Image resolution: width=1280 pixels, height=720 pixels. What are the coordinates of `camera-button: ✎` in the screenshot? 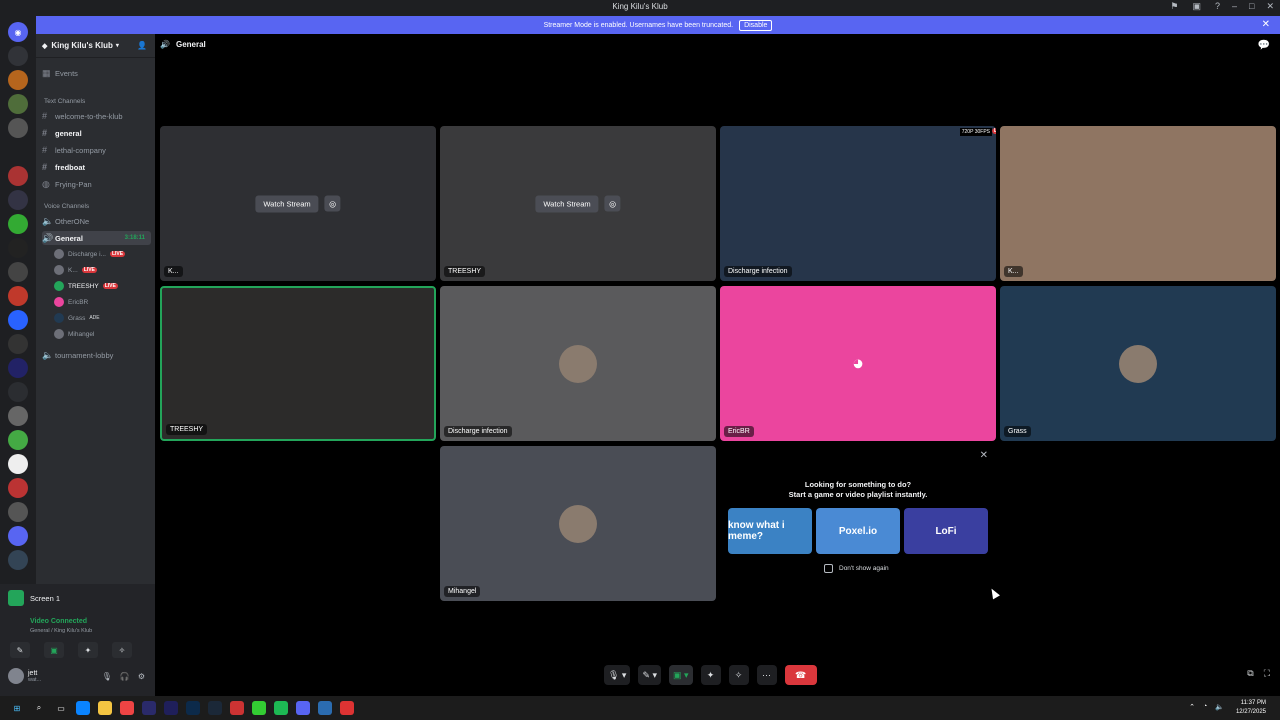 It's located at (20, 650).